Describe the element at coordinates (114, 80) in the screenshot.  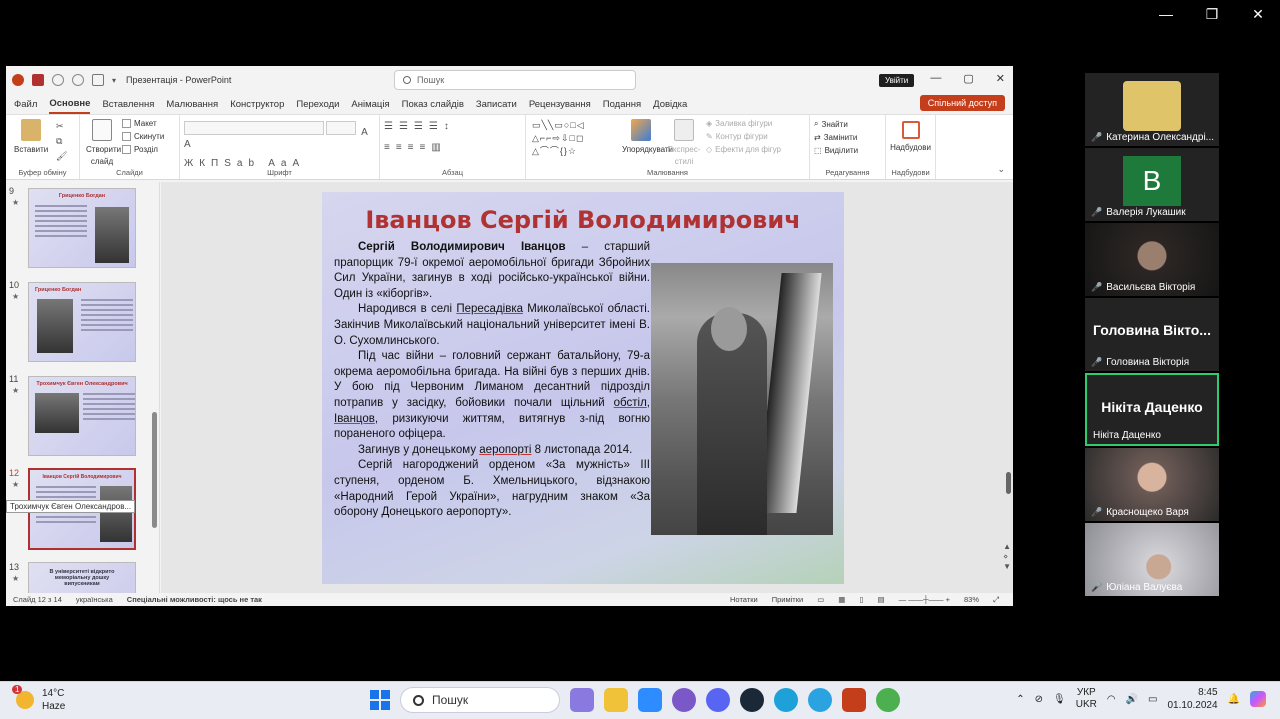
I see `customize-qat-icon: ▾` at that location.